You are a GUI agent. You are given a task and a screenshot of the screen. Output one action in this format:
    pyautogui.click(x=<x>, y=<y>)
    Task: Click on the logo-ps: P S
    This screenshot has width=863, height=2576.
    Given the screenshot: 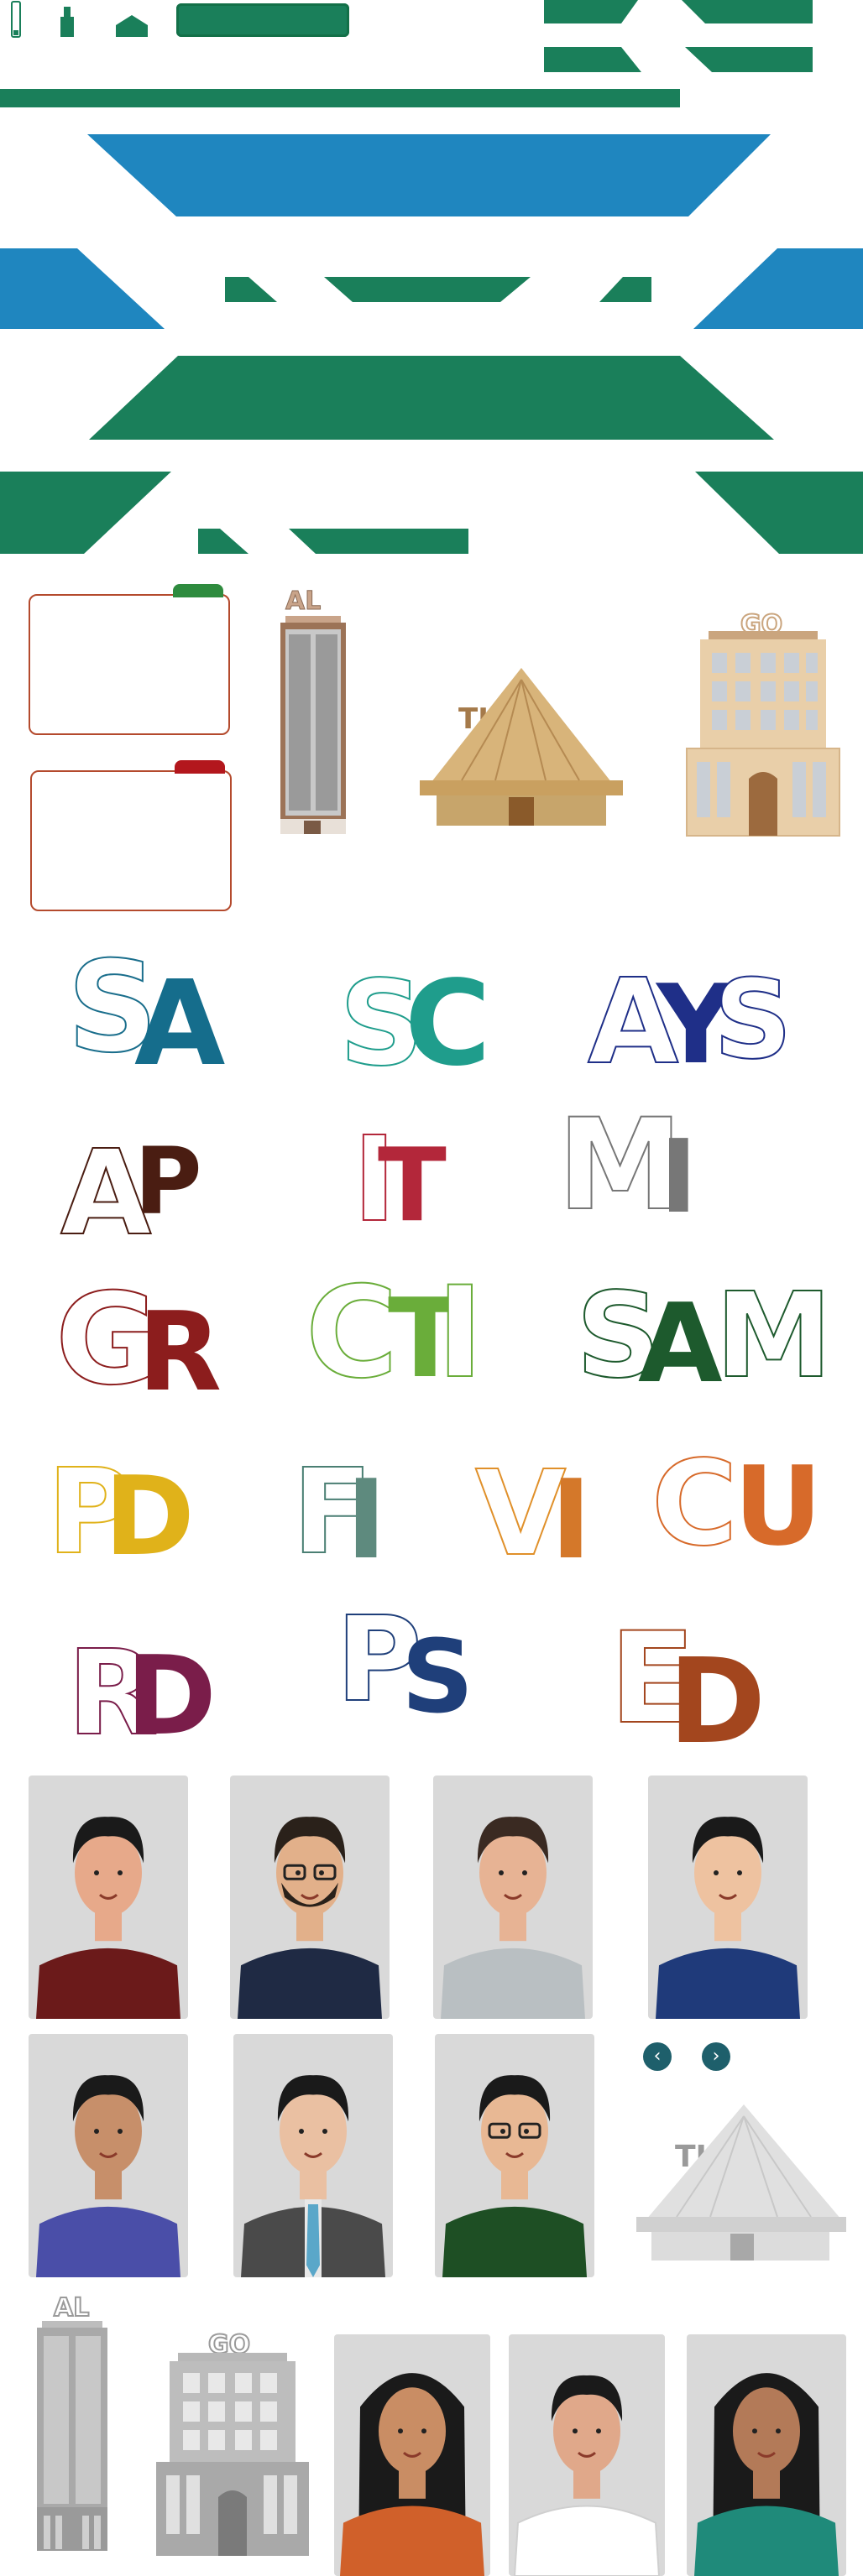 What is the action you would take?
    pyautogui.click(x=404, y=1663)
    